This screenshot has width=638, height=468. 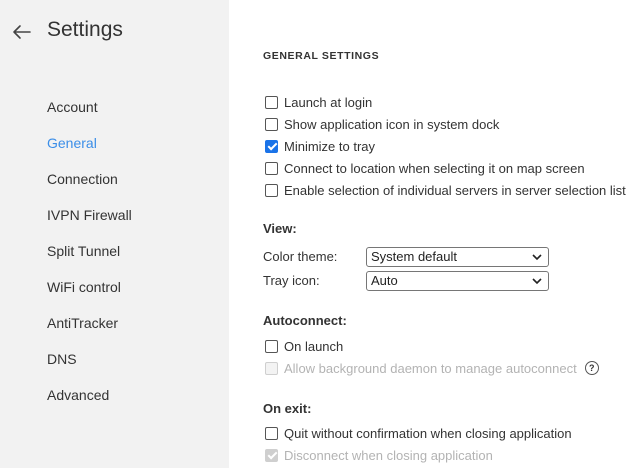 I want to click on sidebar-item-split-tunnel: Split Tunnel, so click(x=83, y=251).